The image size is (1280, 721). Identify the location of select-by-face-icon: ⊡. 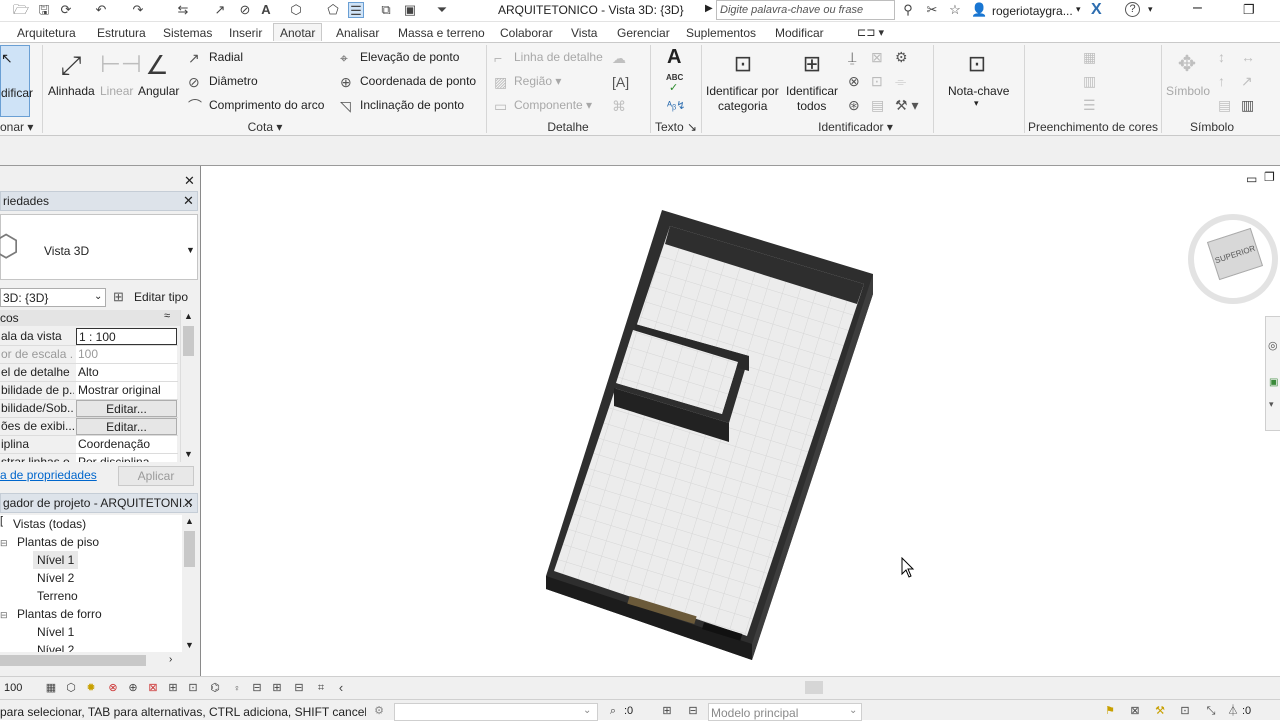
(1185, 711).